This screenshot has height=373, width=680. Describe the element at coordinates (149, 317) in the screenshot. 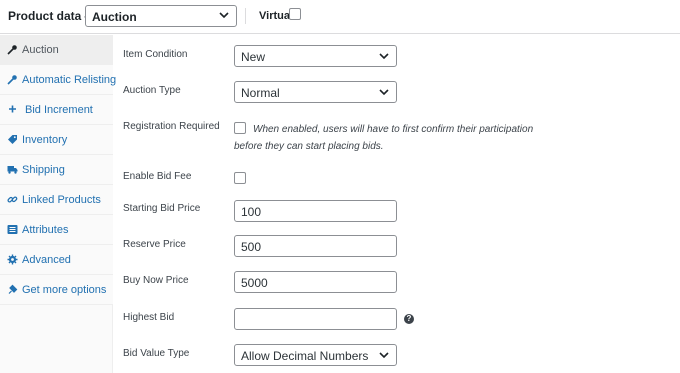

I see `highest-bid-label: Highest Bid` at that location.